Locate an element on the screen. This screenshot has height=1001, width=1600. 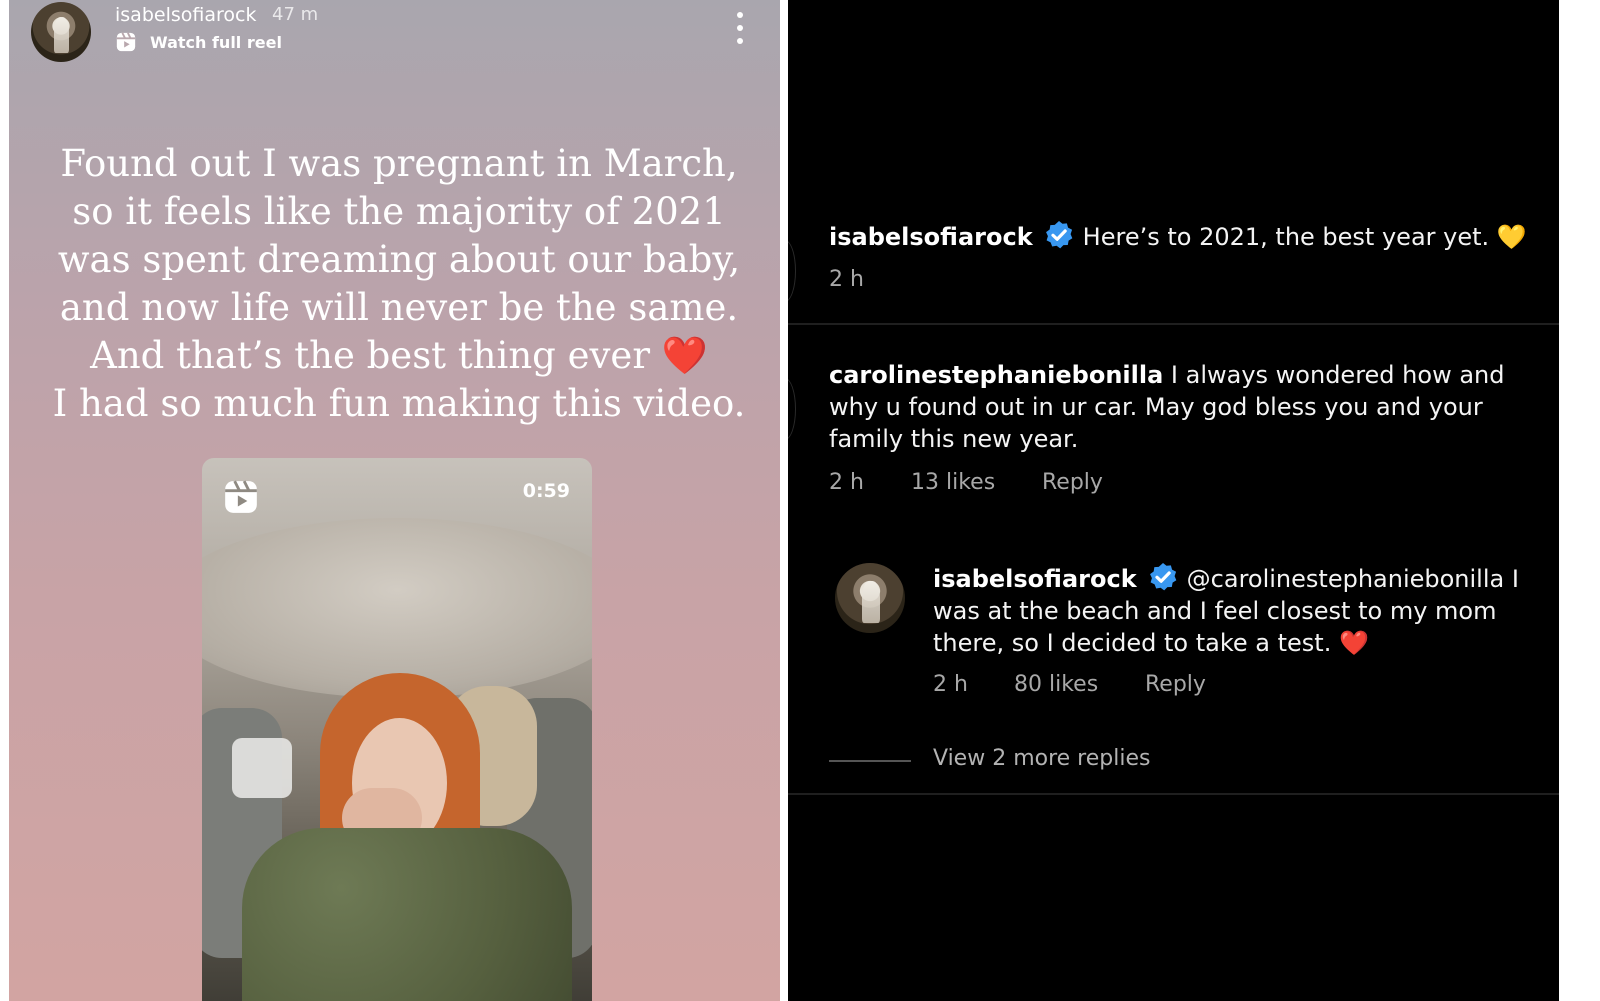
watch-full-reel-link: Watch full reel is located at coordinates (216, 42).